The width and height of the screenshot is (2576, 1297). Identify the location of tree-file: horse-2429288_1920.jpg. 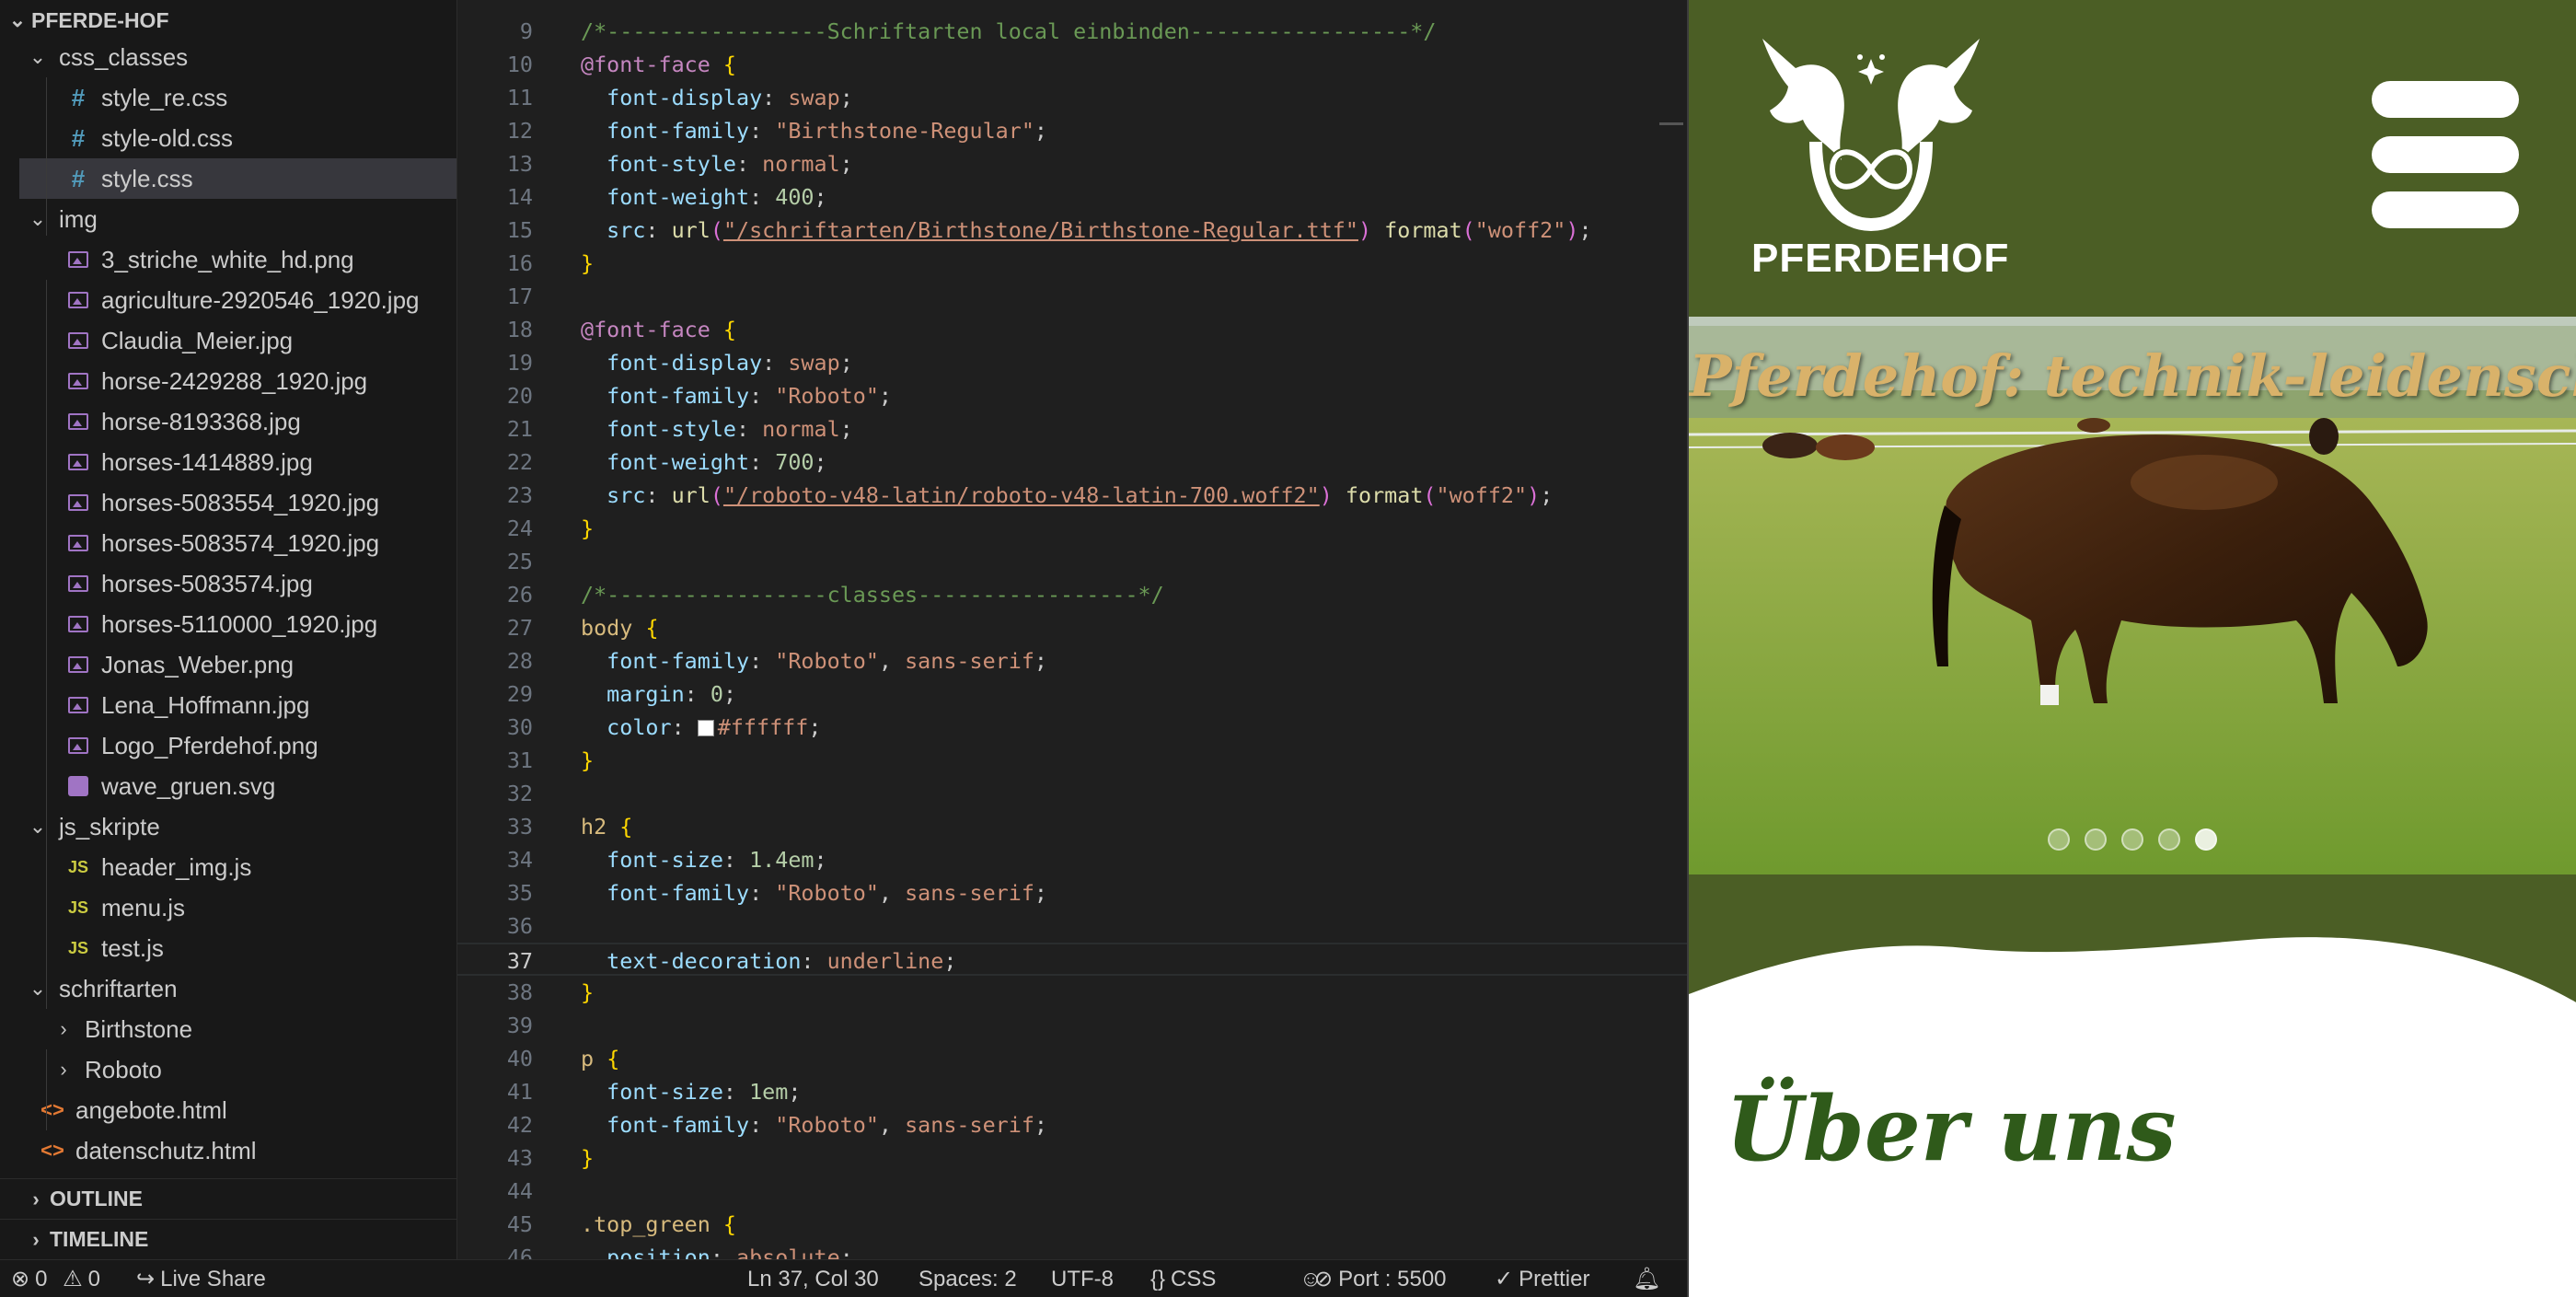
(228, 381).